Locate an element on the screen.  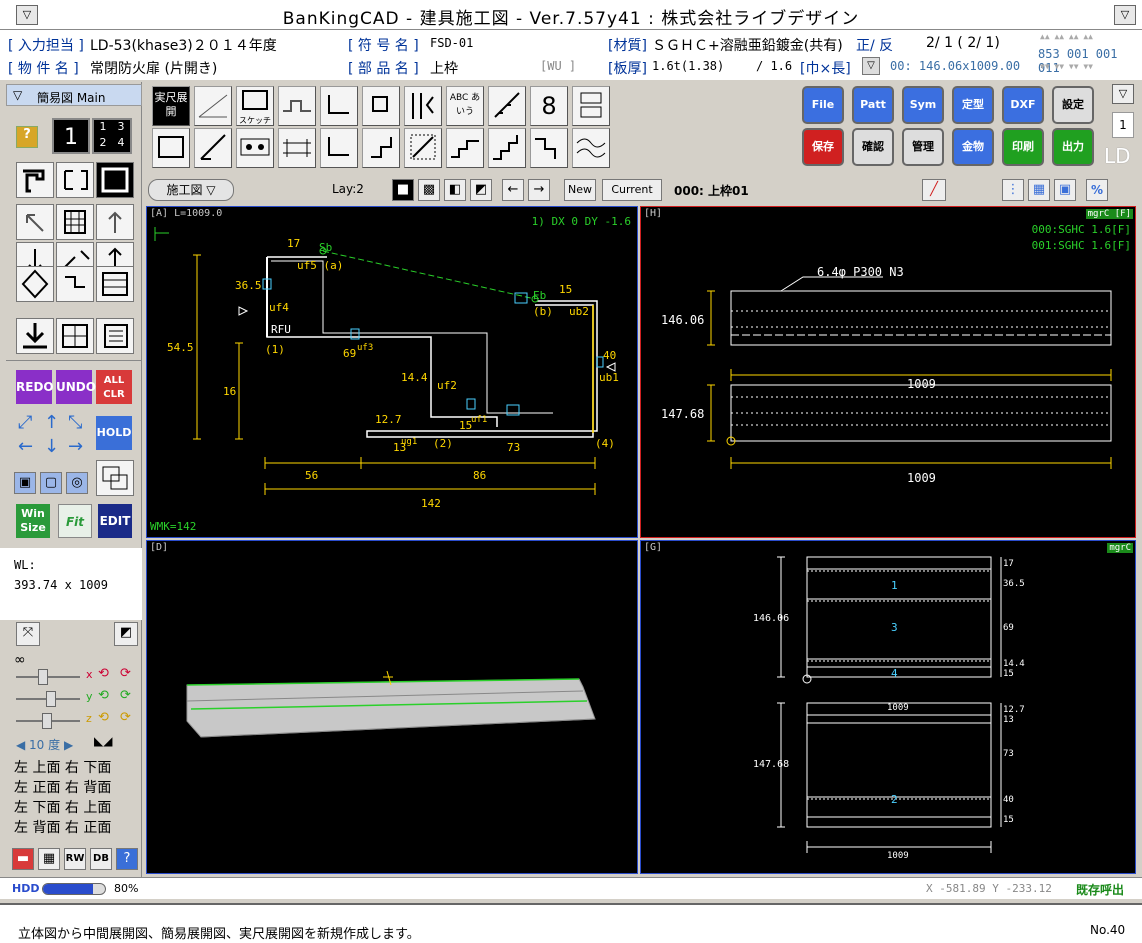
rotate-y-ccw-icon: ⟲ is located at coordinates (103, 695).